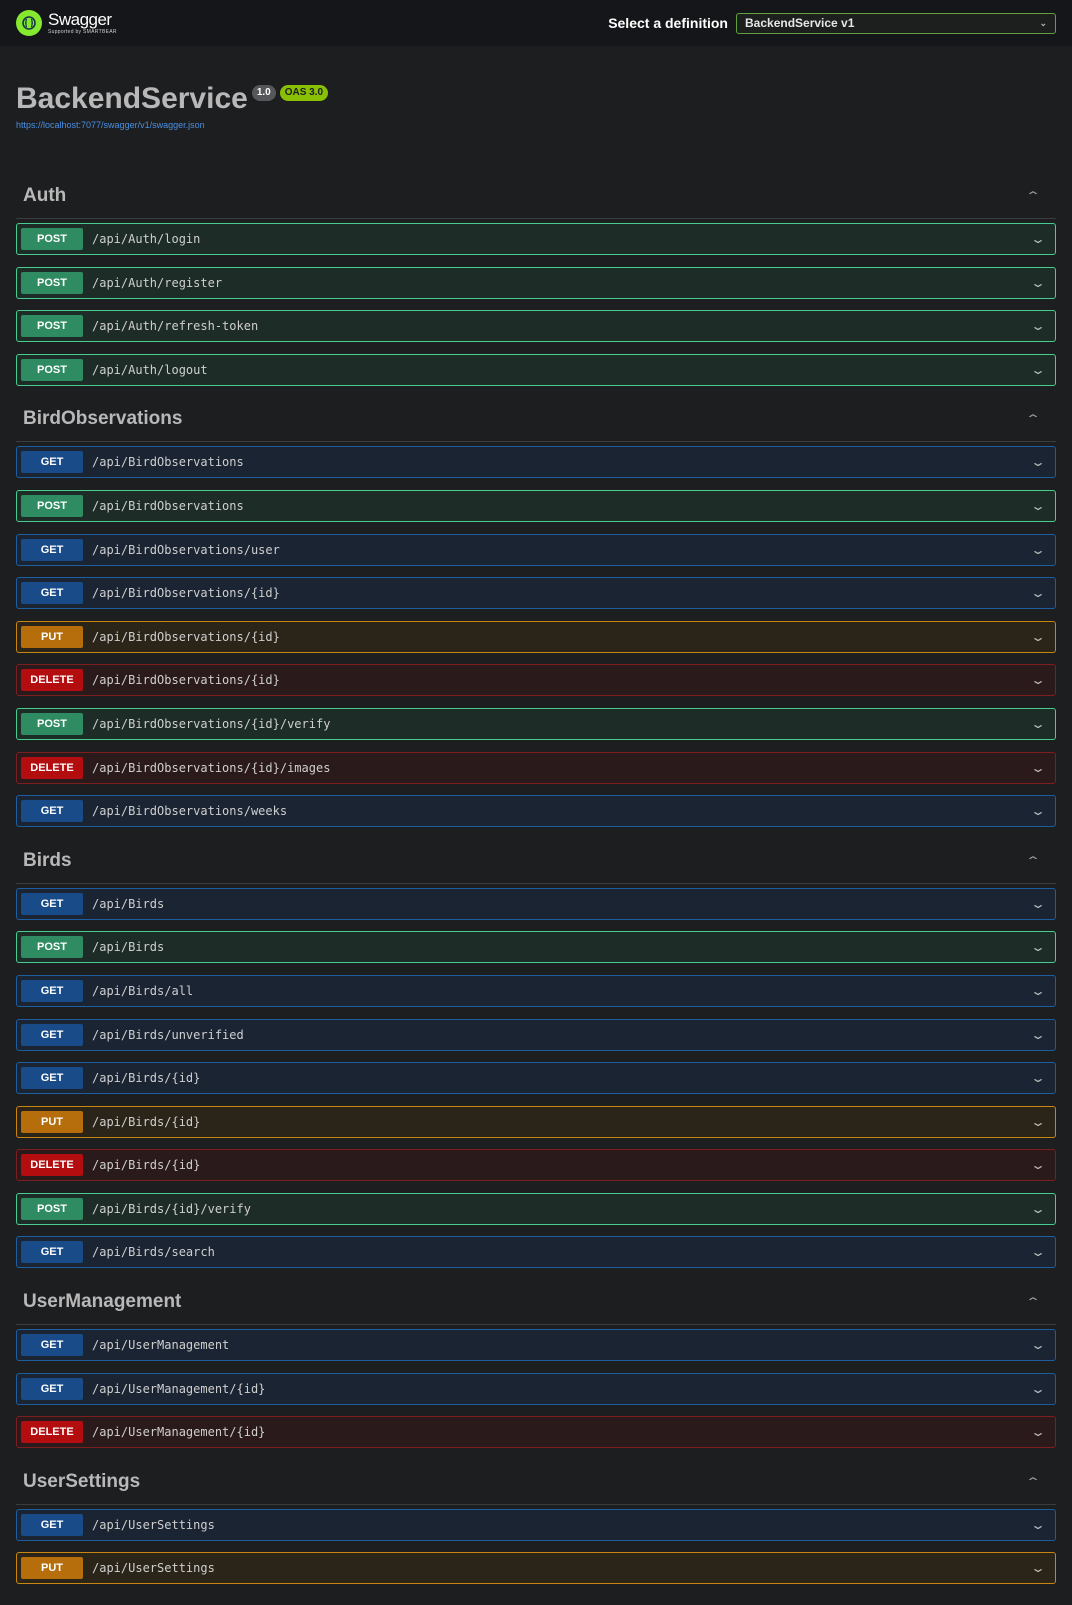  Describe the element at coordinates (536, 1482) in the screenshot. I see `tag-header: UserSettings ⌃` at that location.